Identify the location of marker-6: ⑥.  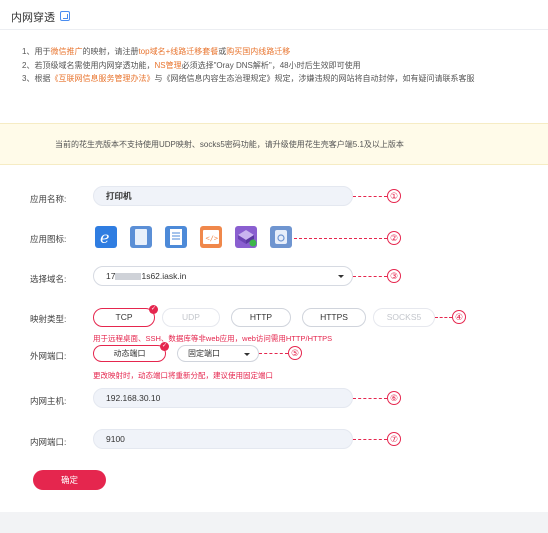
(394, 398).